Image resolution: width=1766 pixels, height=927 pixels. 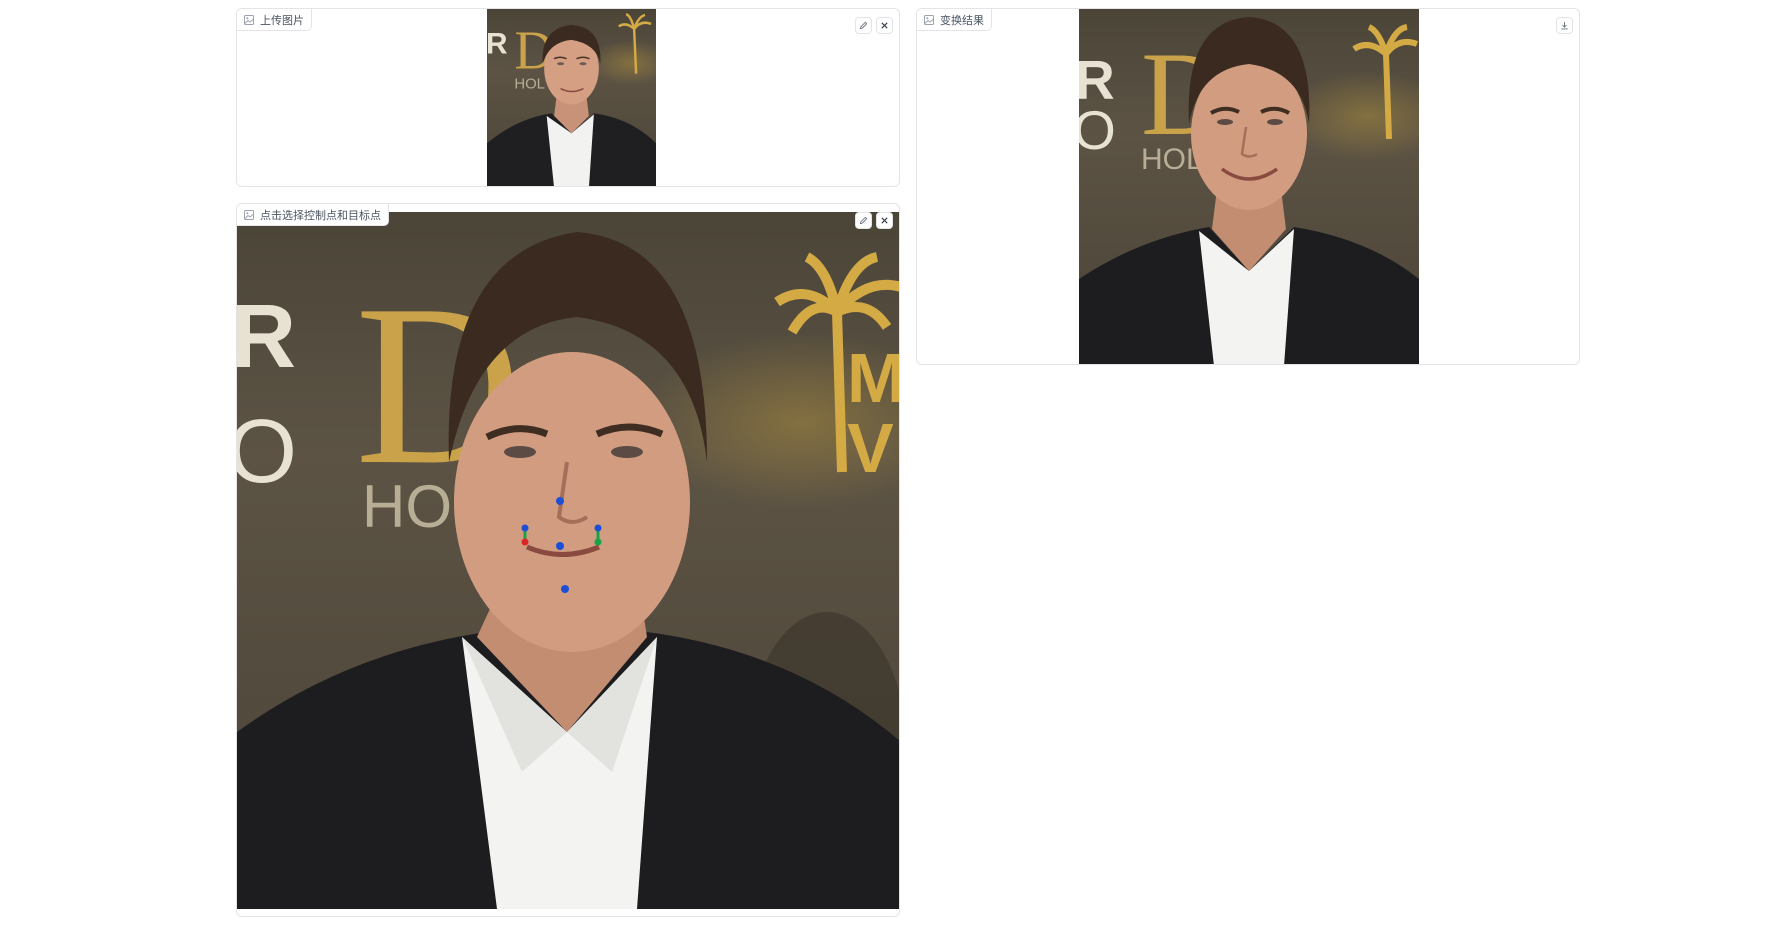 I want to click on result-panel-label: 变换结果, so click(x=954, y=20).